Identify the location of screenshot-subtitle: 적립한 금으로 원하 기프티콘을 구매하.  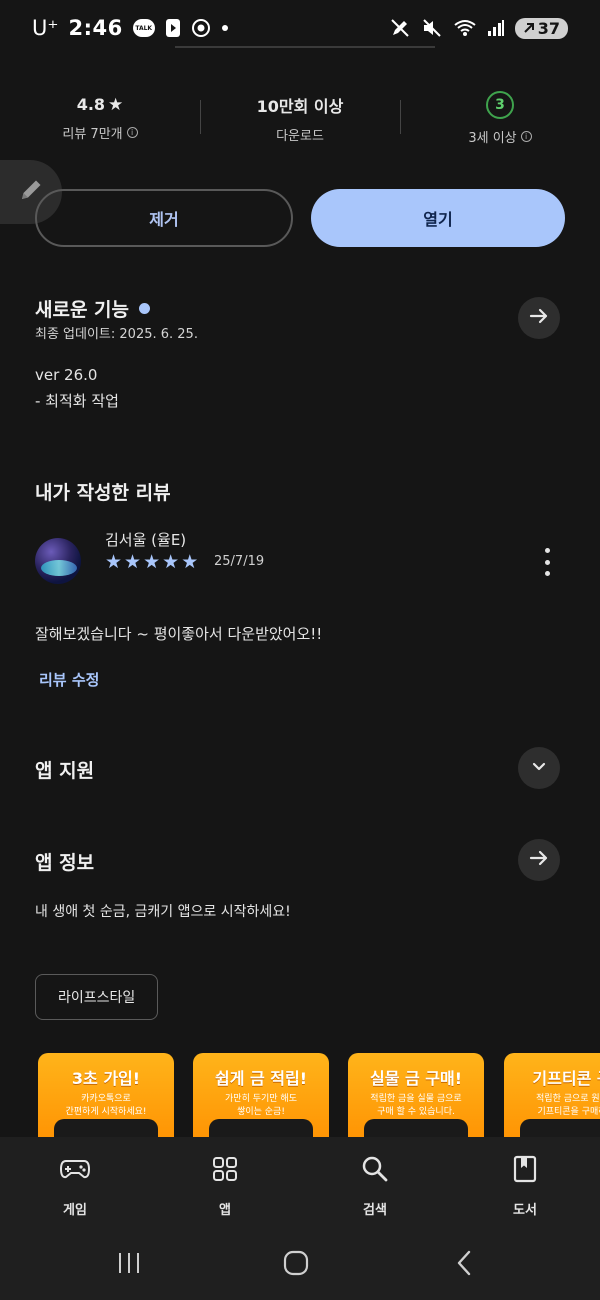
(568, 1105).